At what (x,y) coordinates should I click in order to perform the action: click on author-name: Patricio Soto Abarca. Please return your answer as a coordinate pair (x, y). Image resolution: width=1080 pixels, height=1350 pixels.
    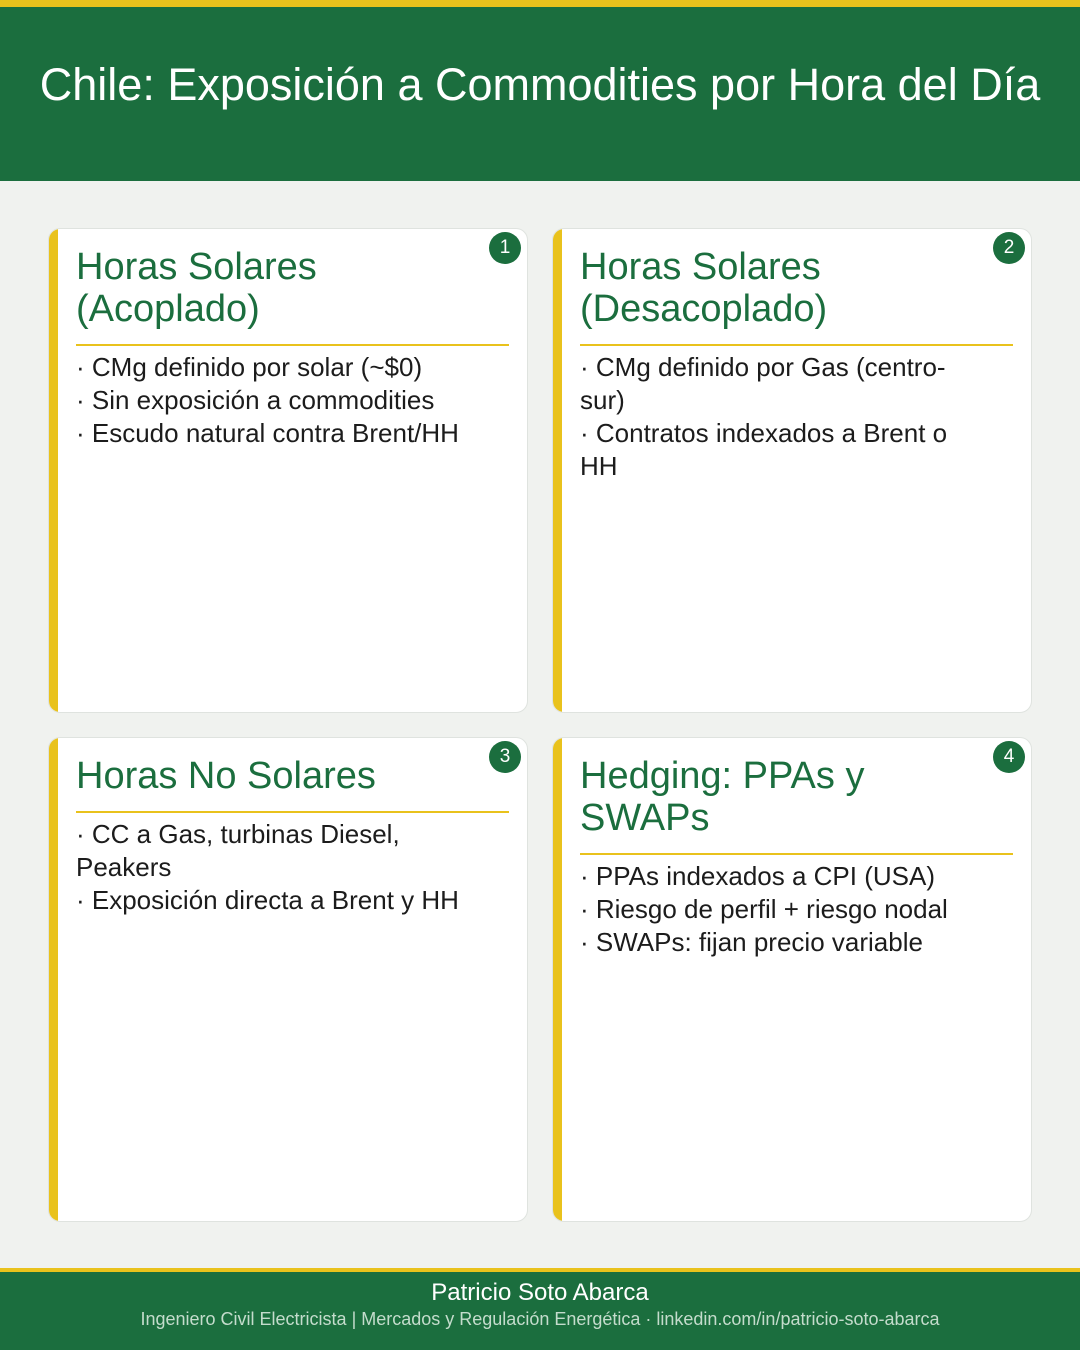
    Looking at the image, I should click on (540, 1292).